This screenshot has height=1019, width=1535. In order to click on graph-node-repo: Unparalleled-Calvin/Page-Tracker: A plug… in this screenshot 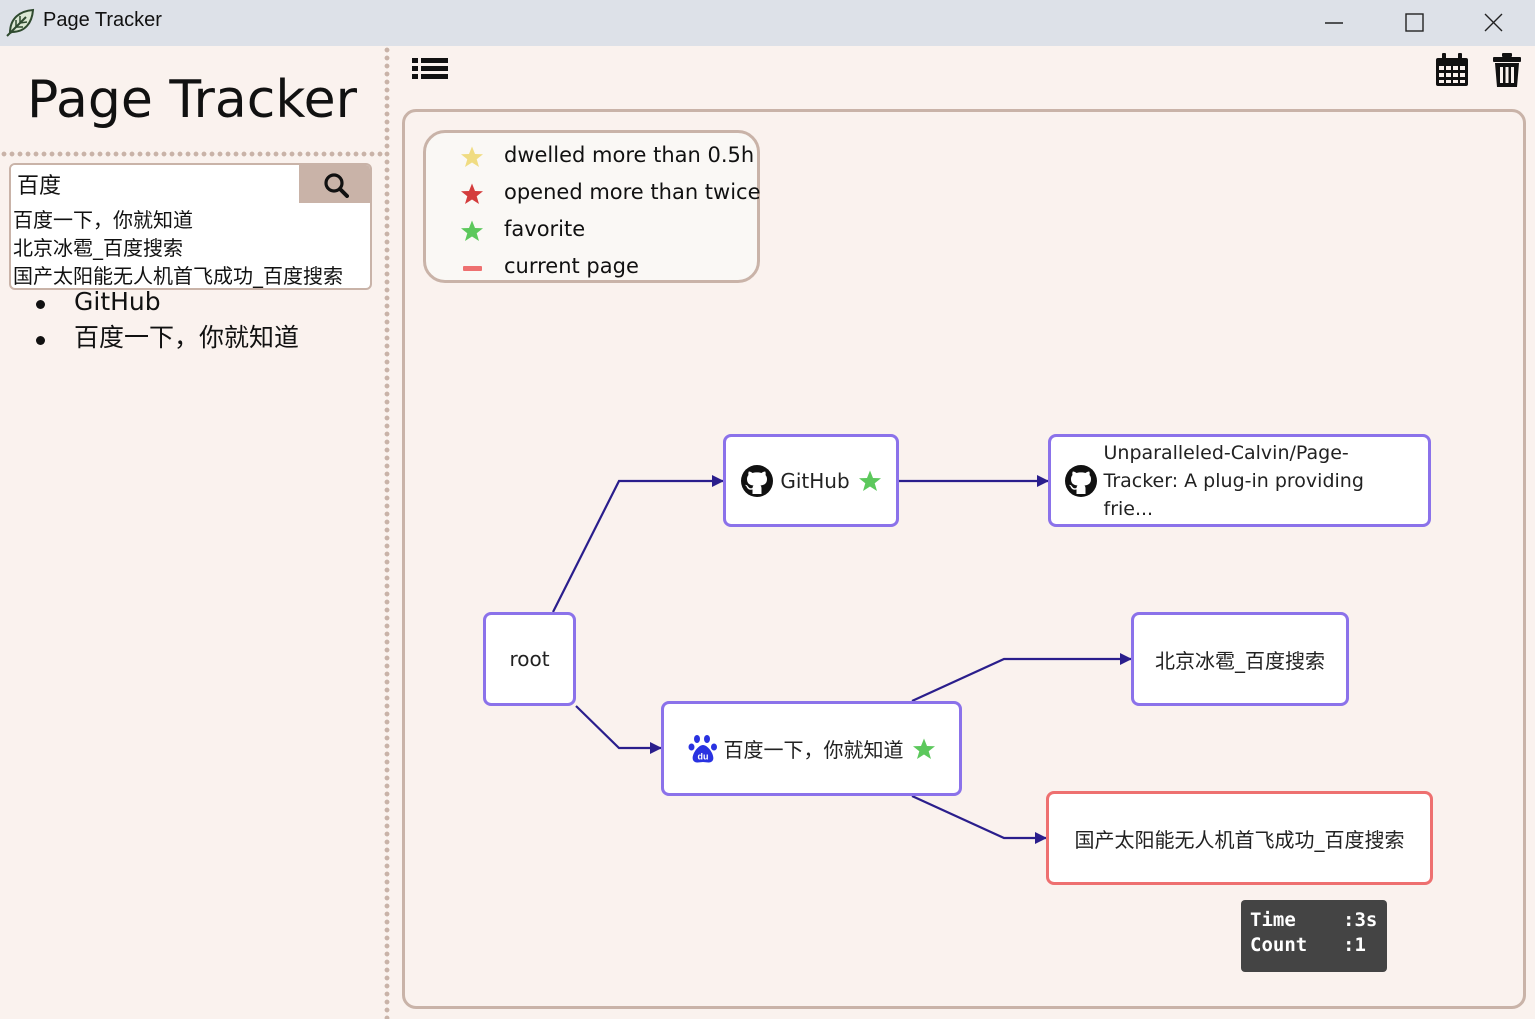, I will do `click(1239, 480)`.